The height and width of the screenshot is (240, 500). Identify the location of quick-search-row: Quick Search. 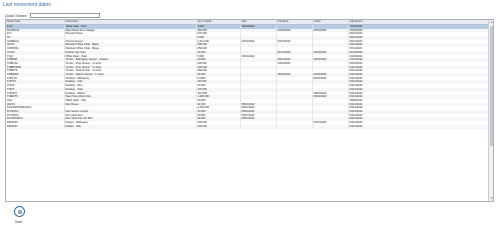
(52, 15).